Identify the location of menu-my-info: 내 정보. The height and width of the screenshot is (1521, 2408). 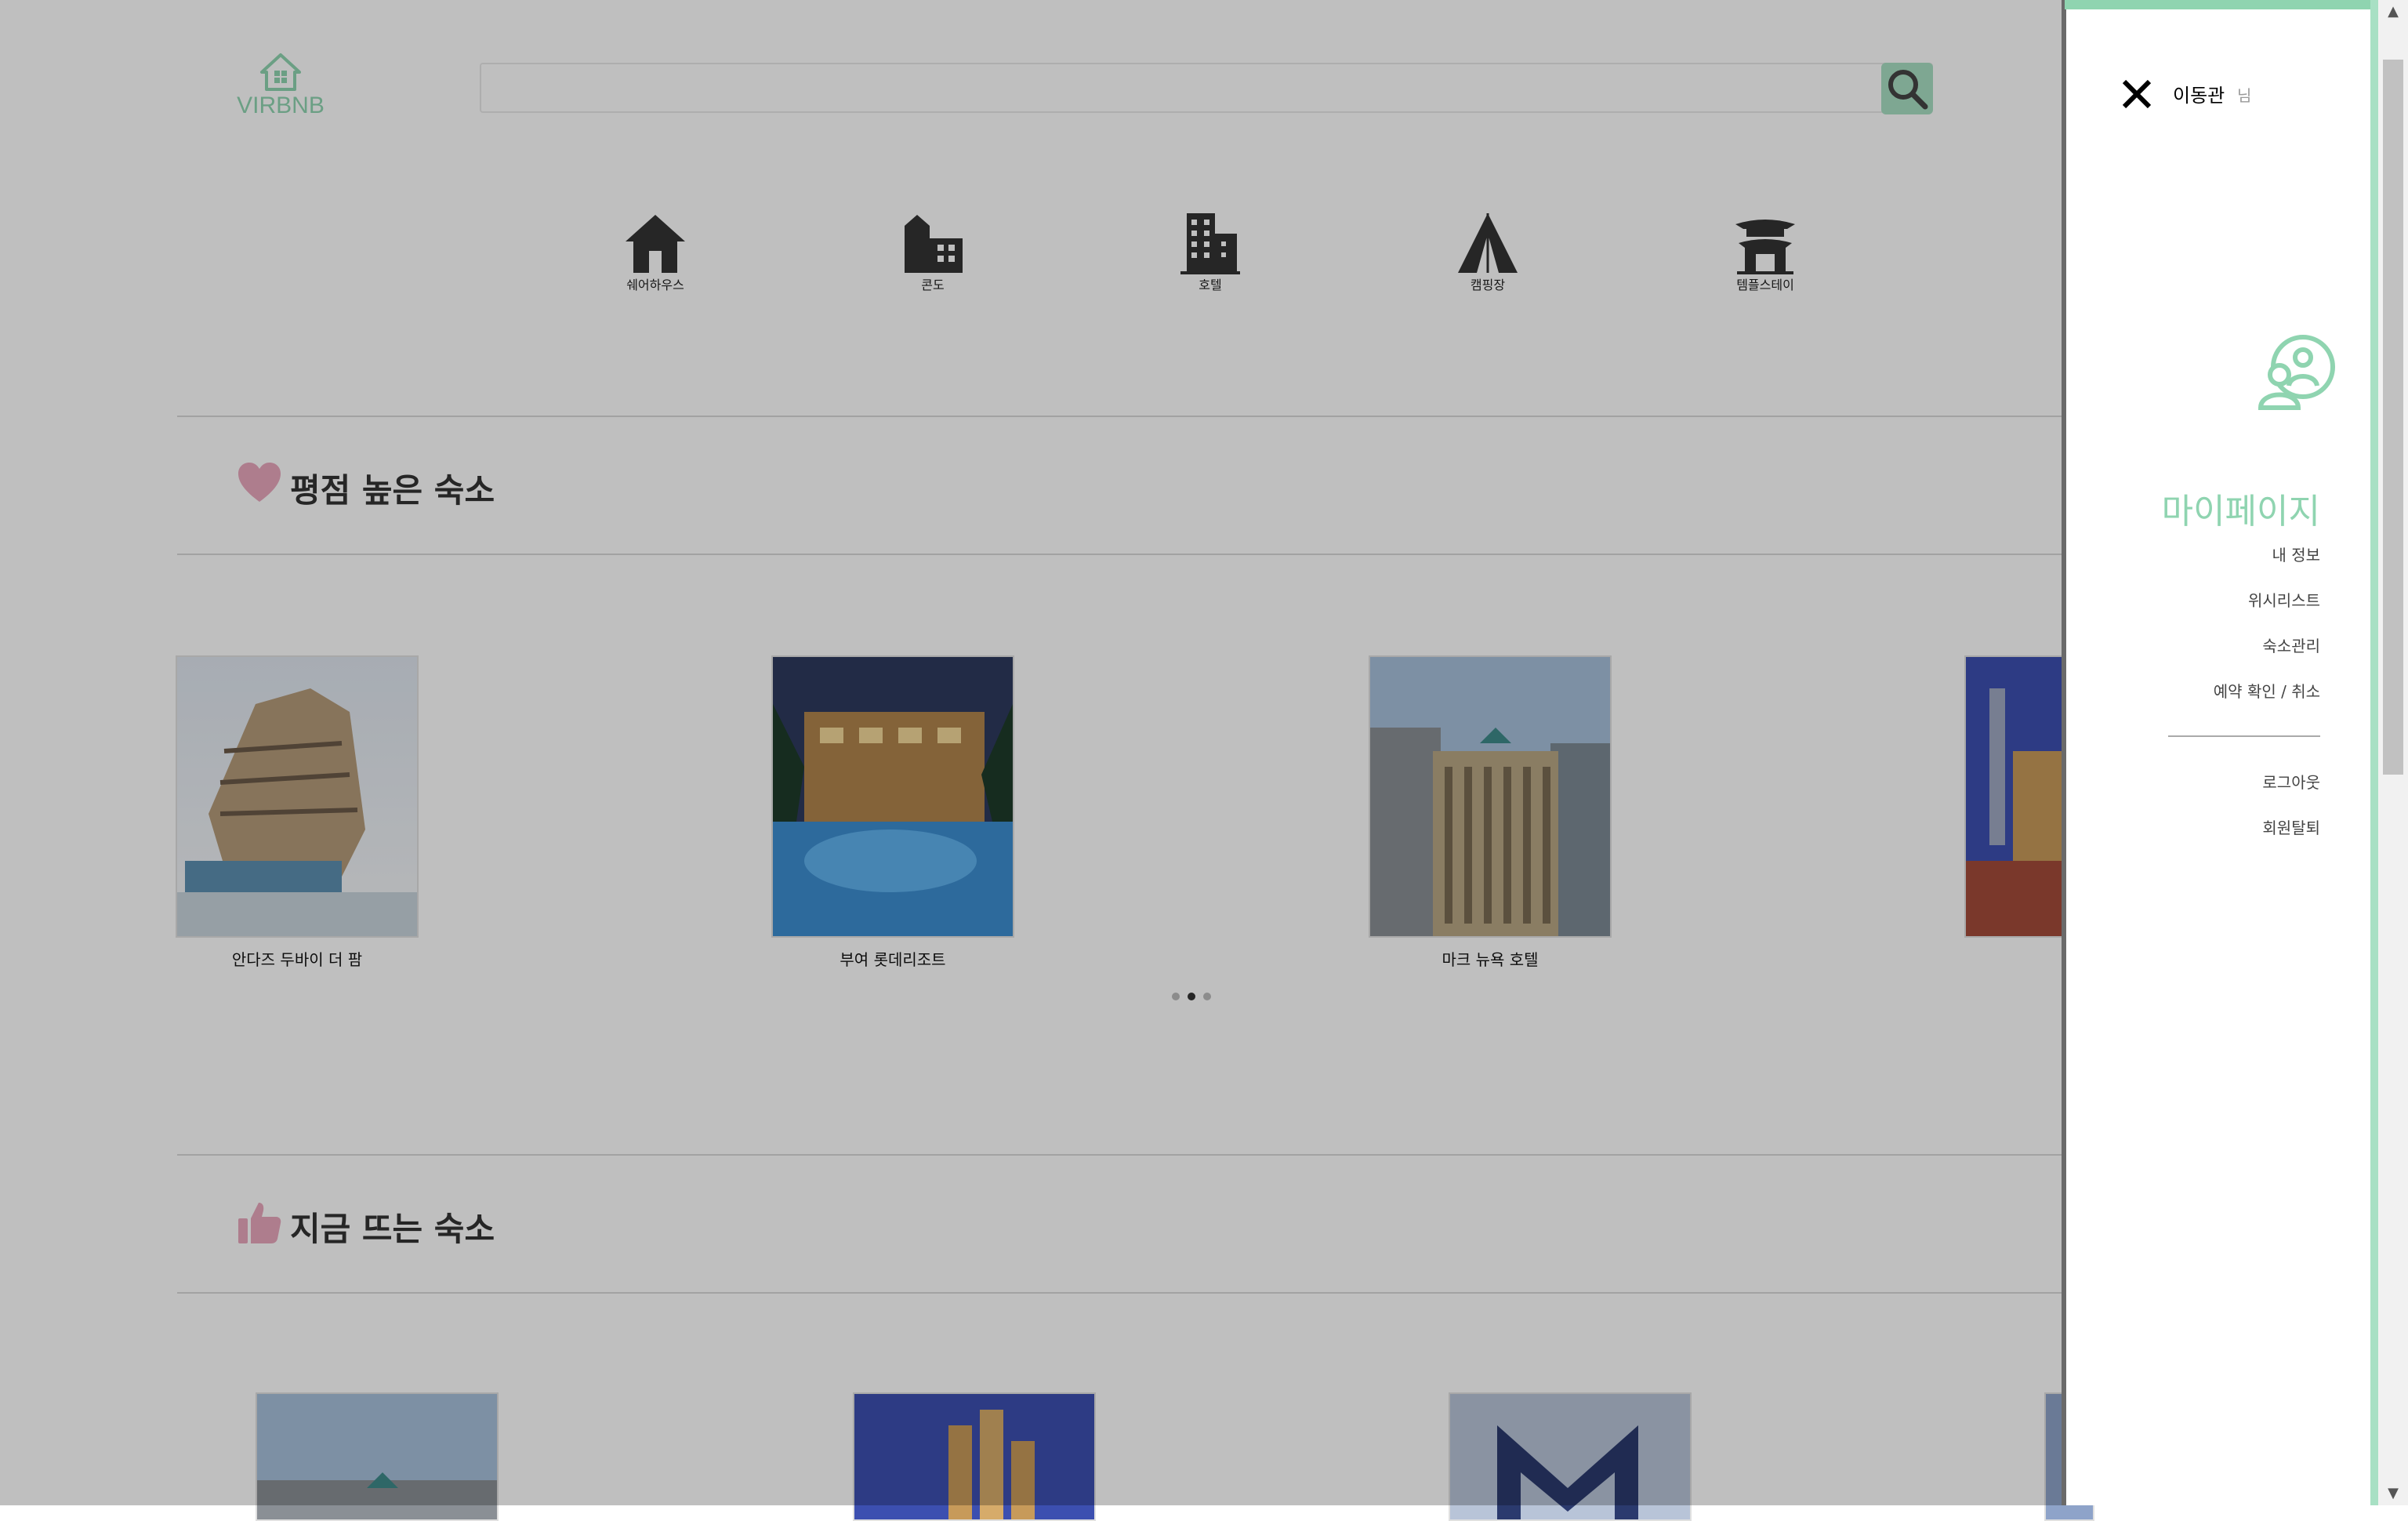
(2296, 554).